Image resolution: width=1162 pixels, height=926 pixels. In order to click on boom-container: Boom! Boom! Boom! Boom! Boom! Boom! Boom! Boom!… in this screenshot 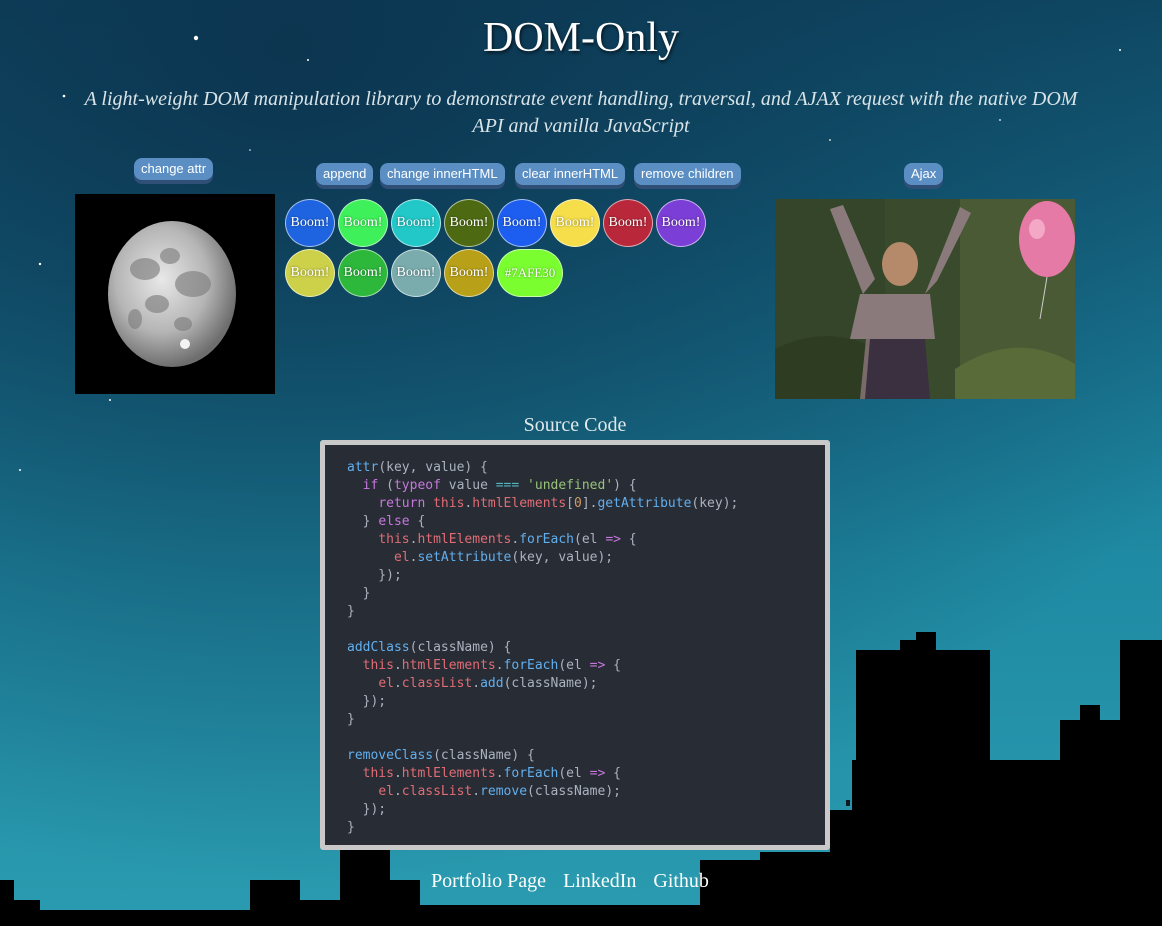, I will do `click(500, 249)`.